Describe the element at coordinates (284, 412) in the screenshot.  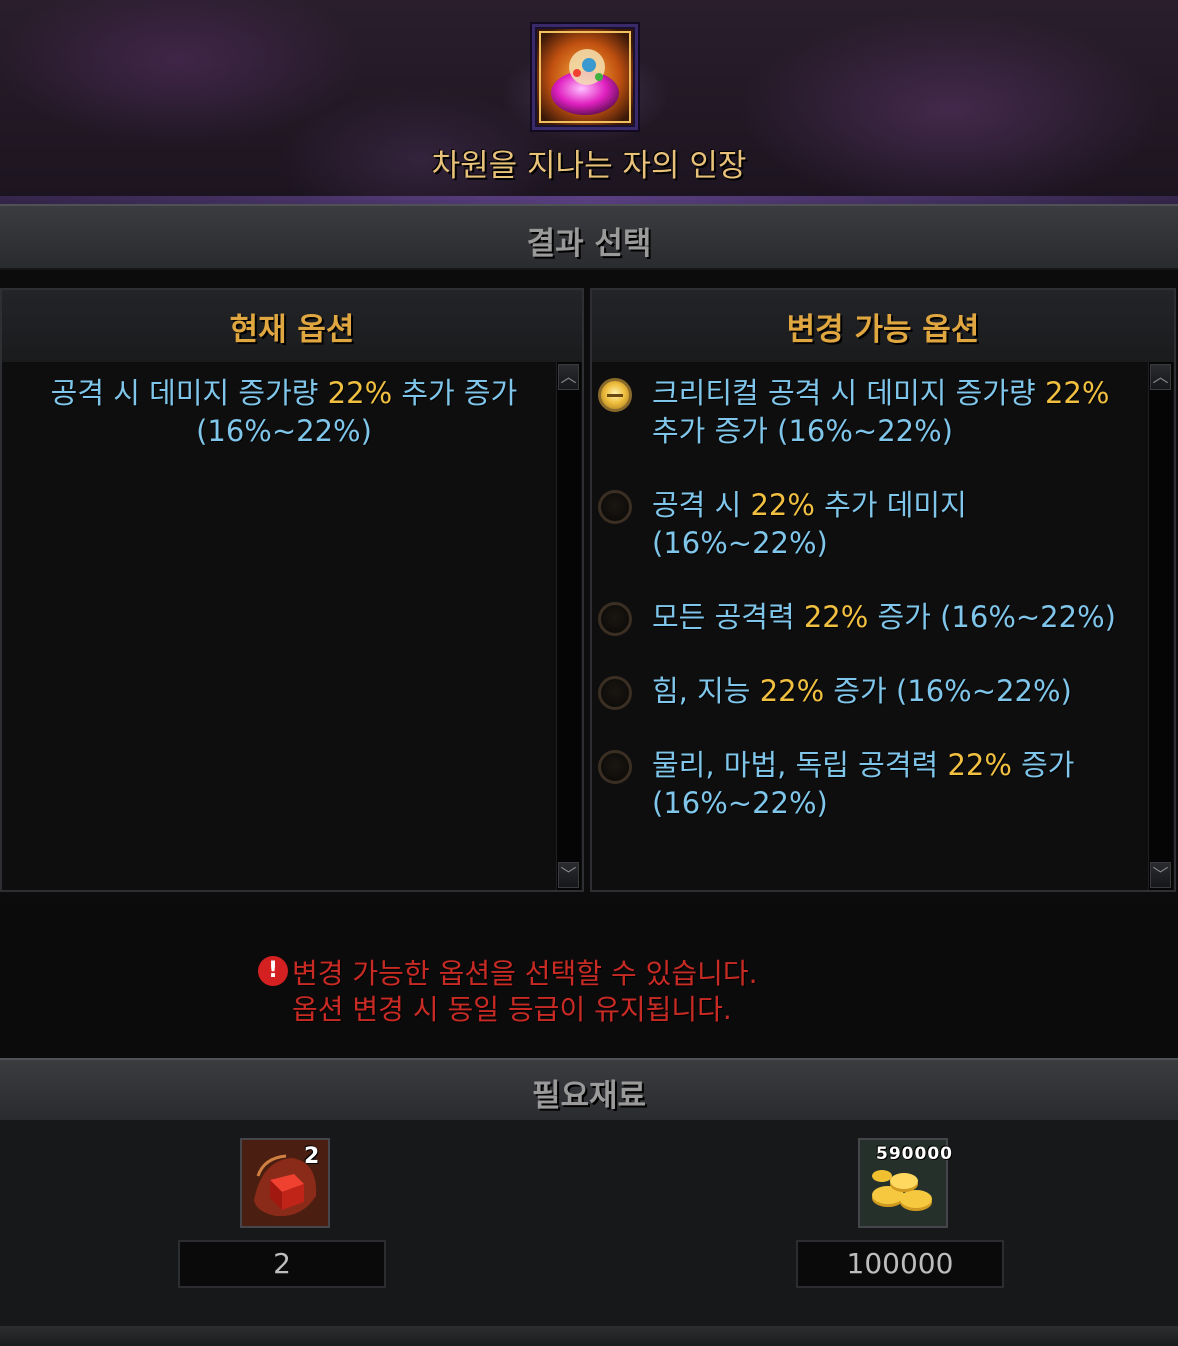
I see `current-option-text: 공격 시 데미지 증가량 22% 추가 증가 (16%~22%)` at that location.